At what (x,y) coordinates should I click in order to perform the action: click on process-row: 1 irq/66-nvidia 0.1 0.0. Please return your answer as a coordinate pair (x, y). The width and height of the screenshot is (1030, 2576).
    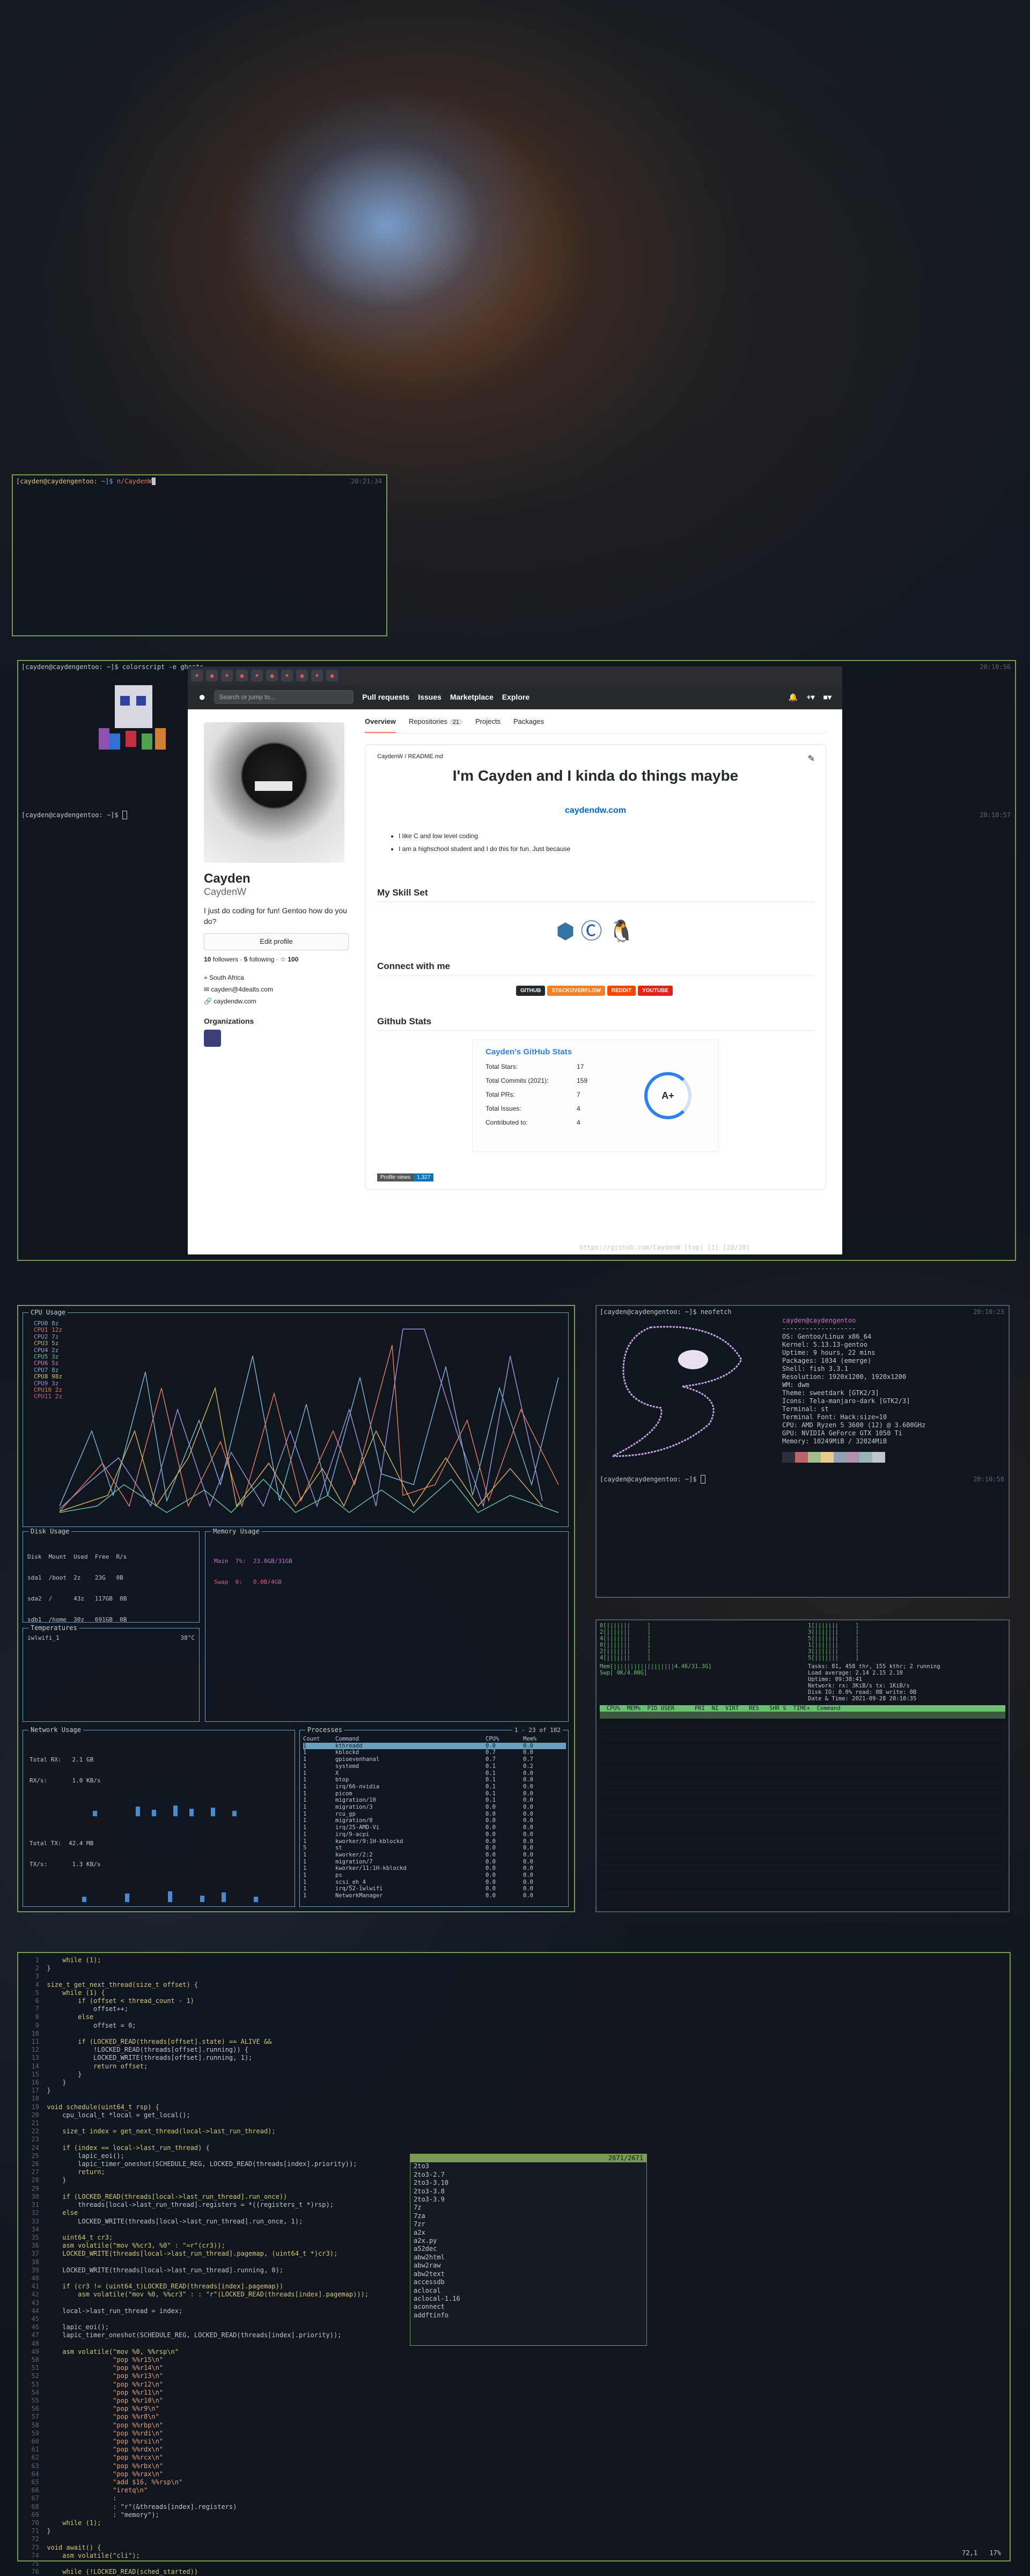
    Looking at the image, I should click on (434, 1787).